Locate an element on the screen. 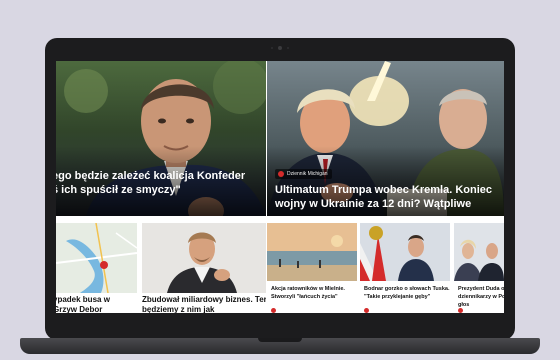 Image resolution: width=560 pixels, height=360 pixels. card-caption-line3: głos is located at coordinates (464, 305).